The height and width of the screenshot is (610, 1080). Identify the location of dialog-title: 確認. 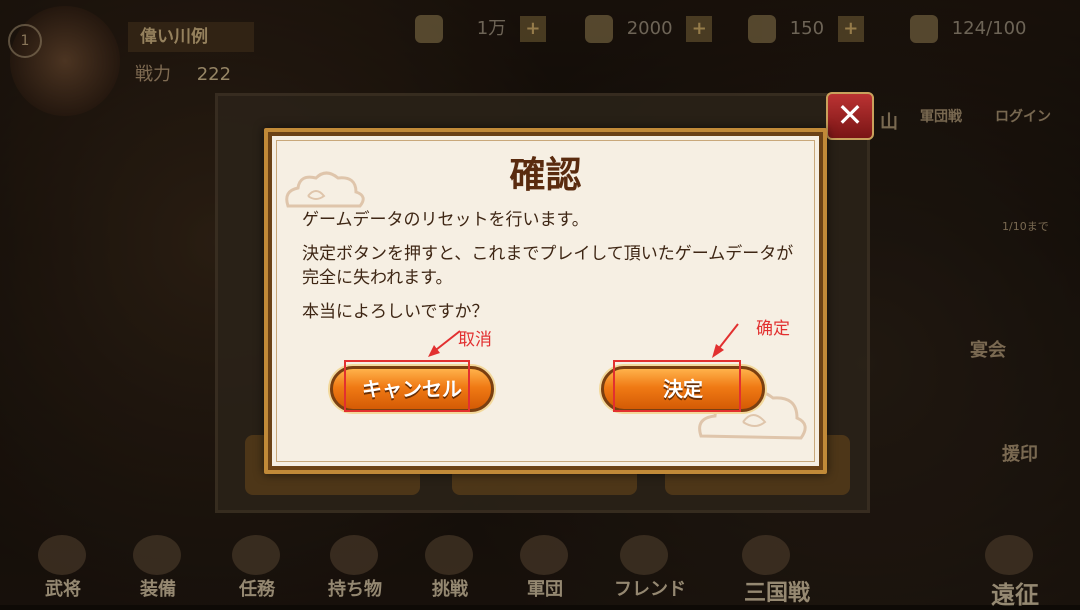
(545, 175).